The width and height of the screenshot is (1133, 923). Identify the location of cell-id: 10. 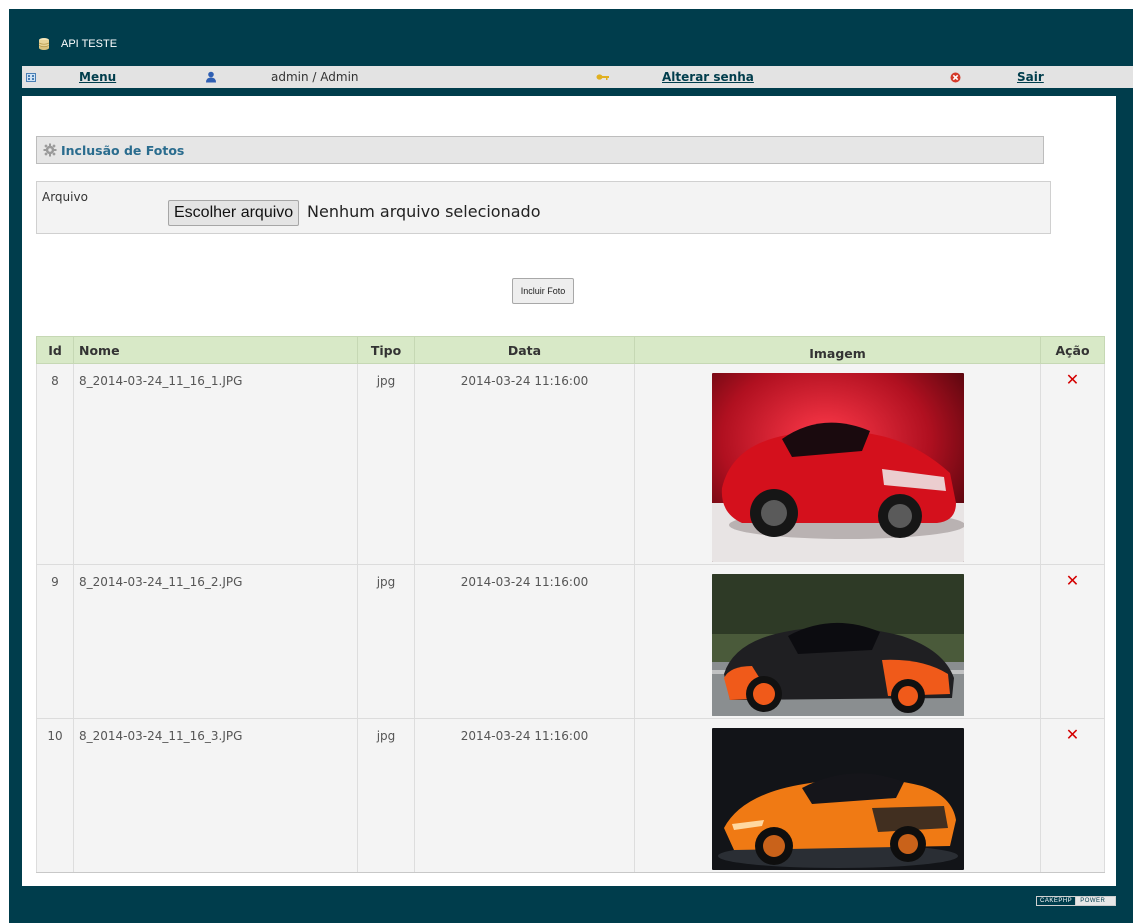
(55, 795).